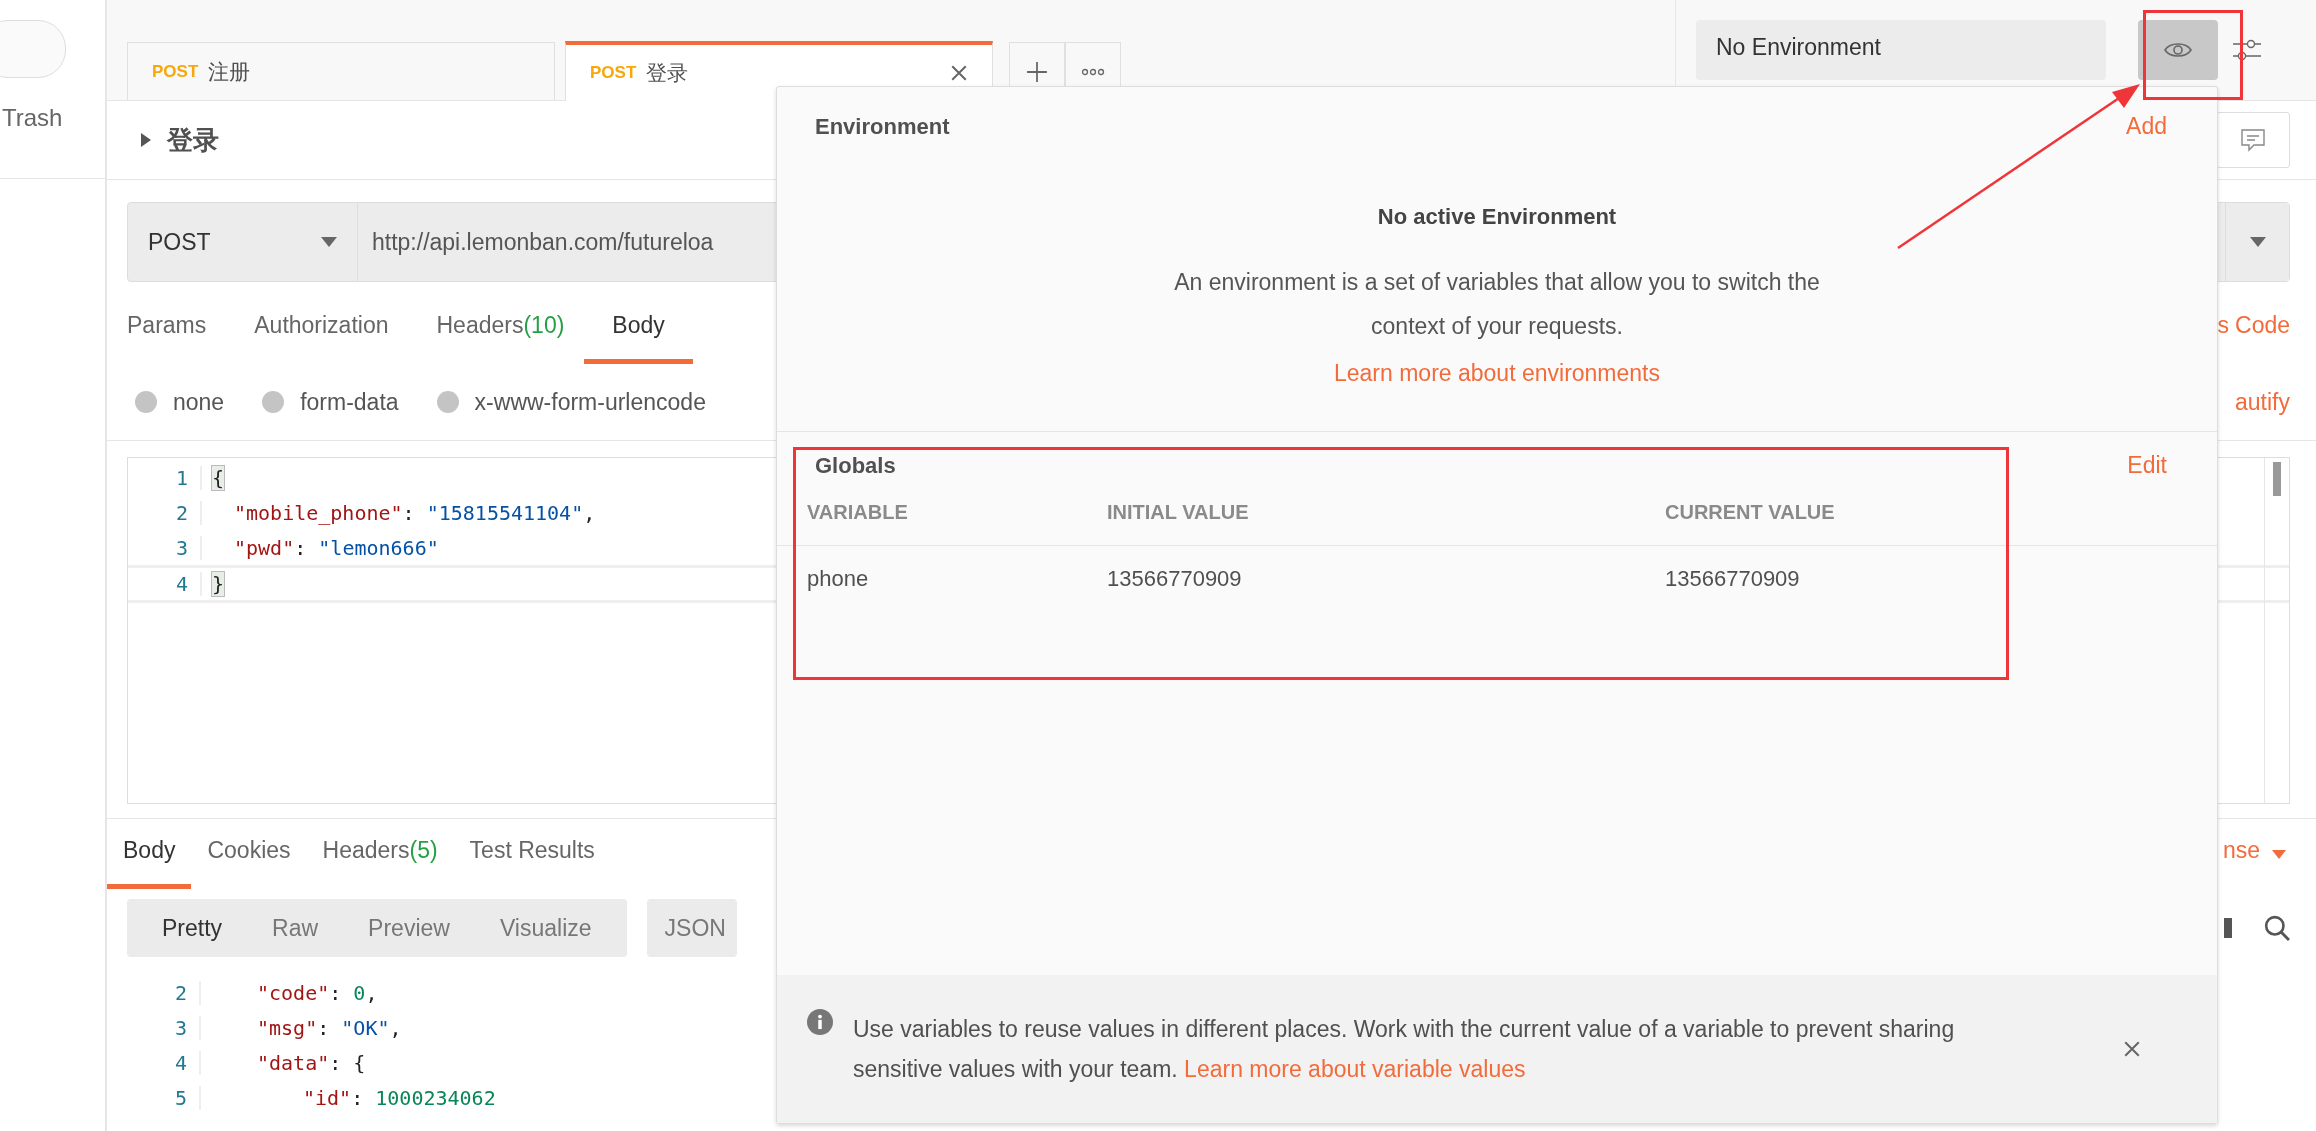 This screenshot has height=1131, width=2316. I want to click on request-section-tab: Params, so click(167, 332).